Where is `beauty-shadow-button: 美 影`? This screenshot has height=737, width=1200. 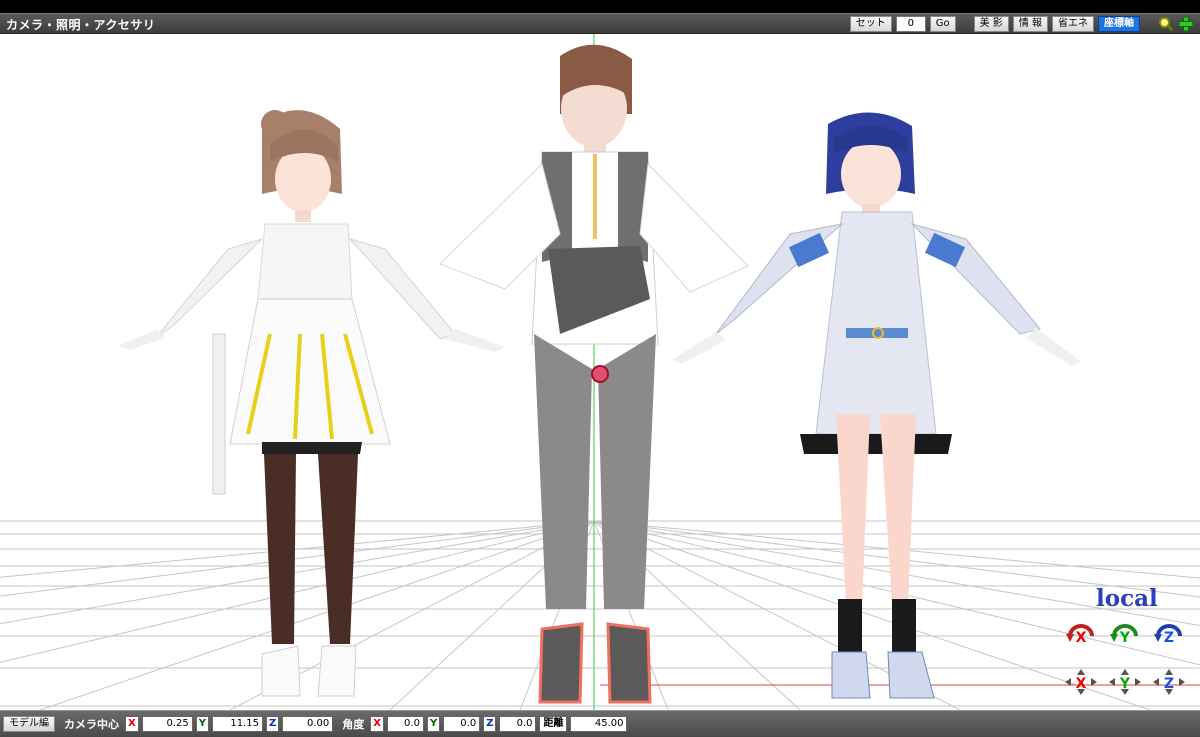 beauty-shadow-button: 美 影 is located at coordinates (991, 24).